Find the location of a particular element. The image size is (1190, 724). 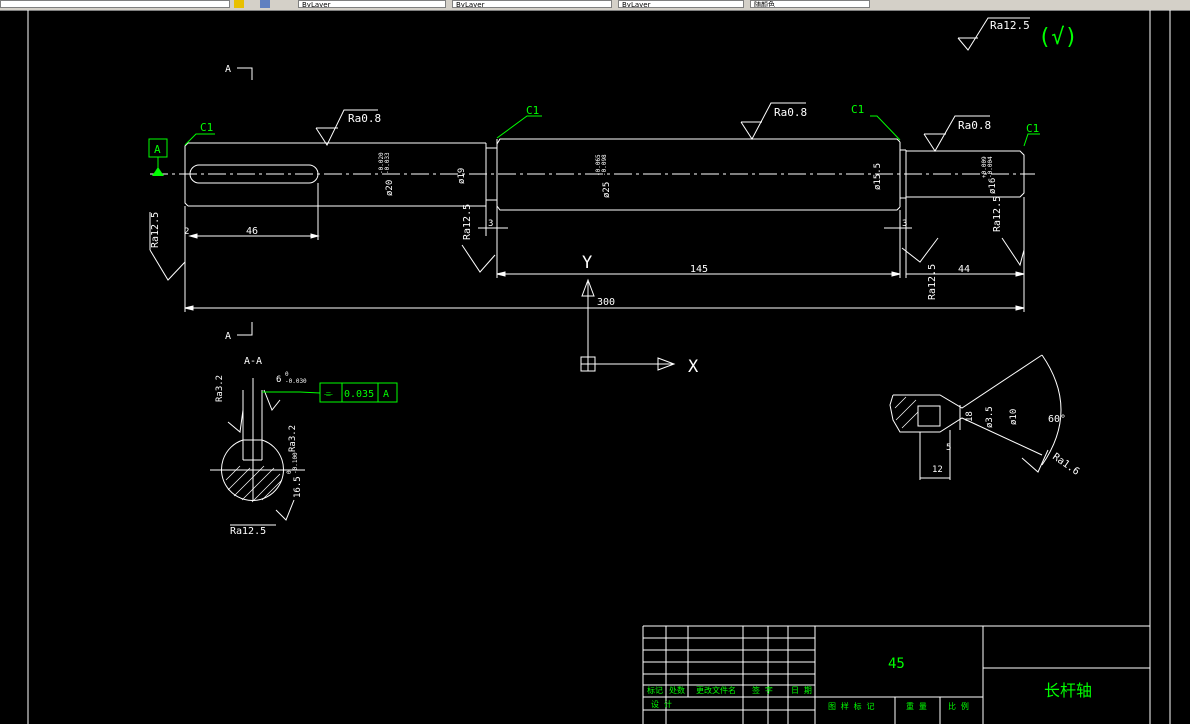

roughness-ra08-2-text: Ra0.8 is located at coordinates (790, 112).